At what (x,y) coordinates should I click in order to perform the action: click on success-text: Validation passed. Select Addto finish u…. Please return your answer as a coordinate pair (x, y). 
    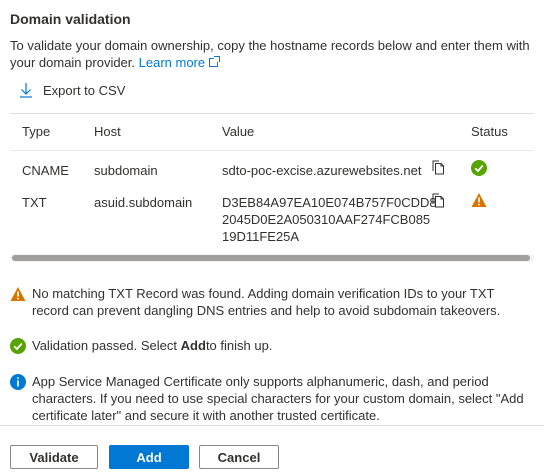
    Looking at the image, I should click on (152, 345).